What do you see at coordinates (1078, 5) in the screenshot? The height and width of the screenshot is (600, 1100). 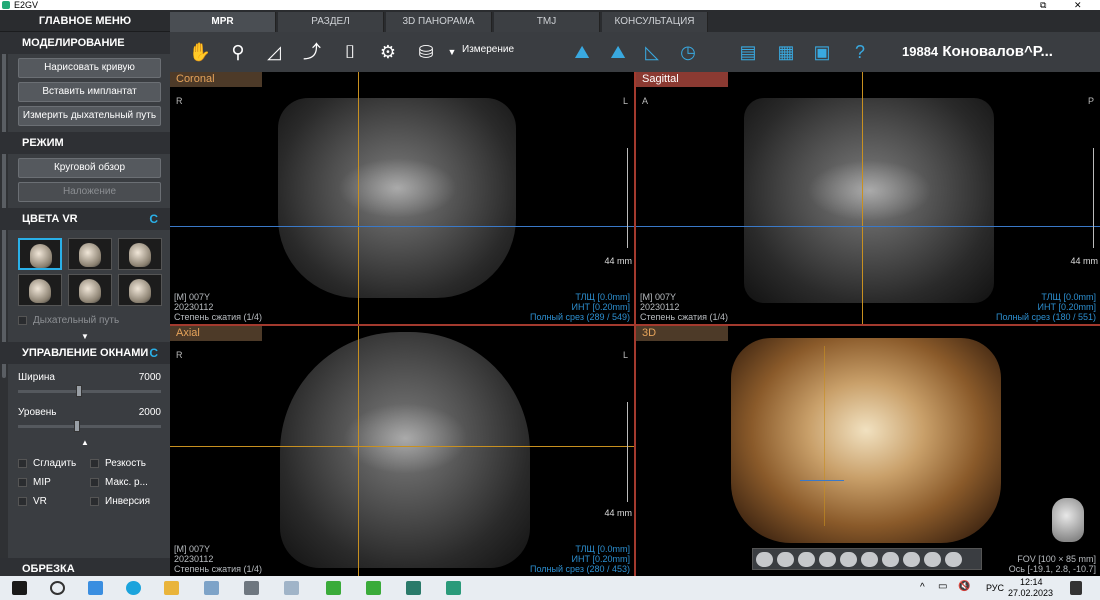 I see `close-window-icon: ✕` at bounding box center [1078, 5].